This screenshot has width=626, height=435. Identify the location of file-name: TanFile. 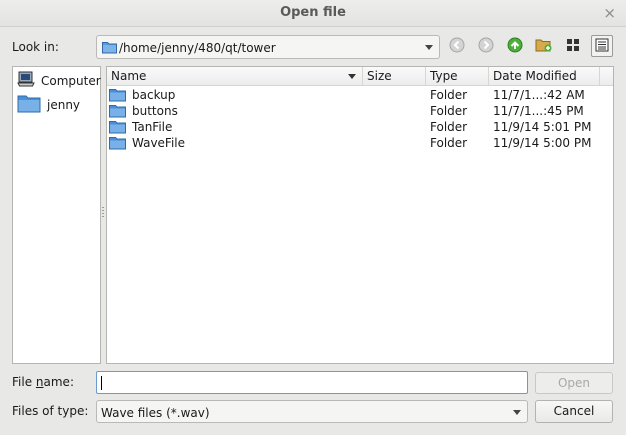
(152, 127).